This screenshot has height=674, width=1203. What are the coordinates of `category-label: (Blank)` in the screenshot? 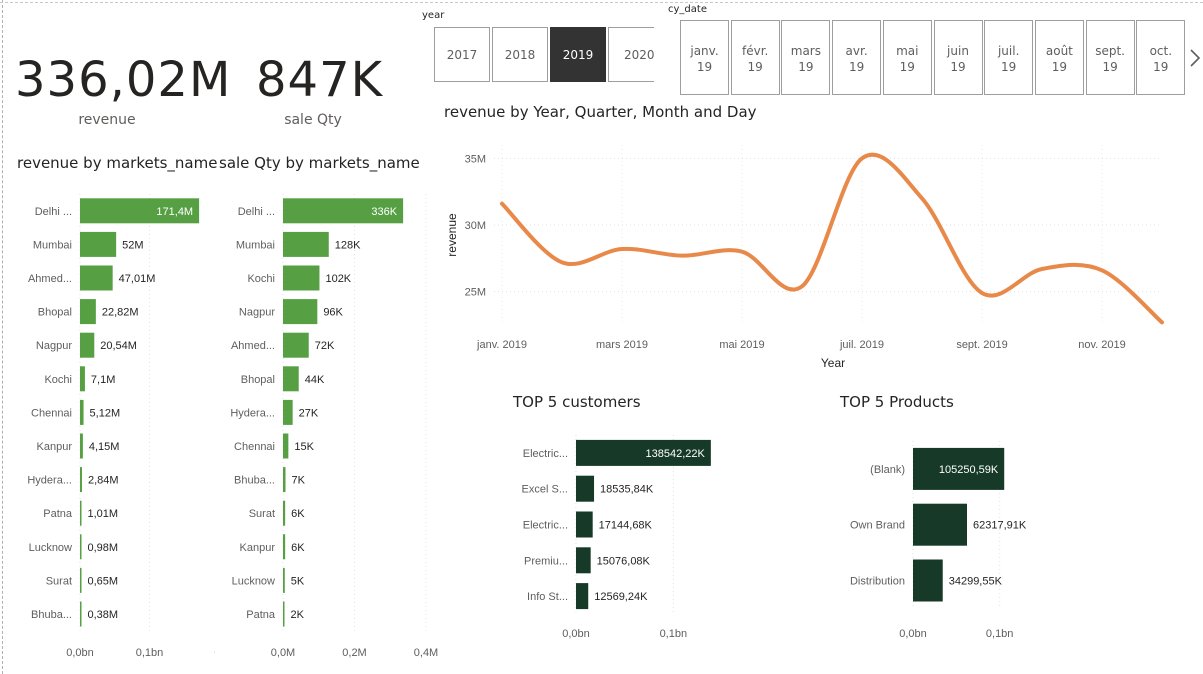 It's located at (887, 470).